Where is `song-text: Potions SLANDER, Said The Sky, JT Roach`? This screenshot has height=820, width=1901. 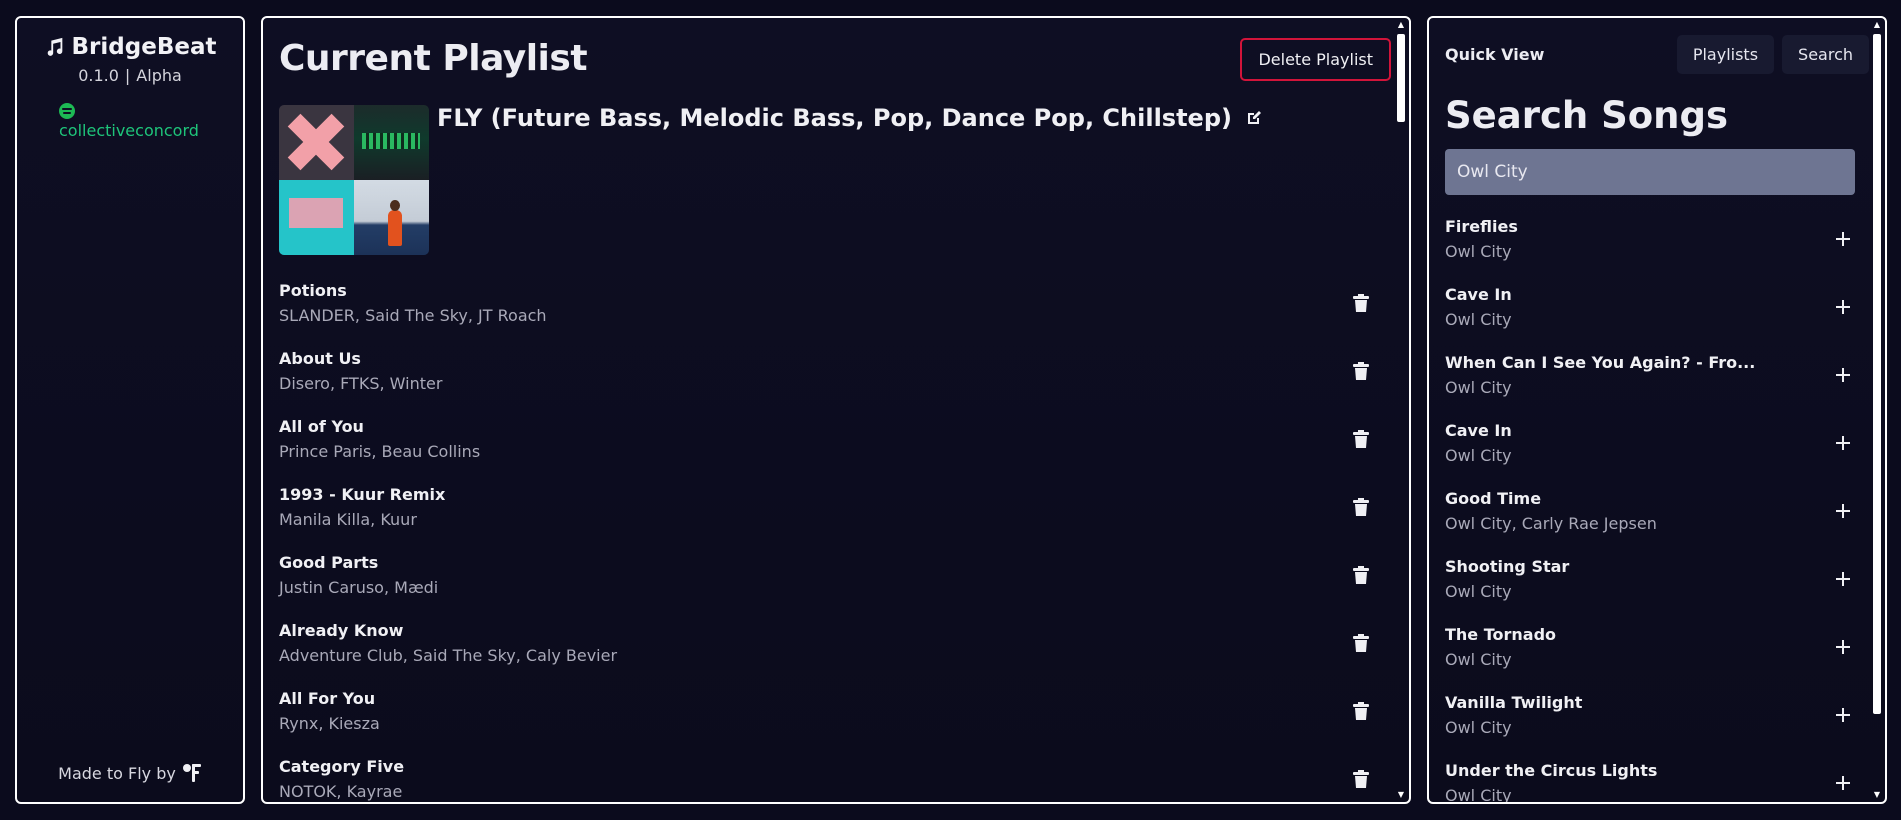
song-text: Potions SLANDER, Said The Sky, JT Roach is located at coordinates (816, 303).